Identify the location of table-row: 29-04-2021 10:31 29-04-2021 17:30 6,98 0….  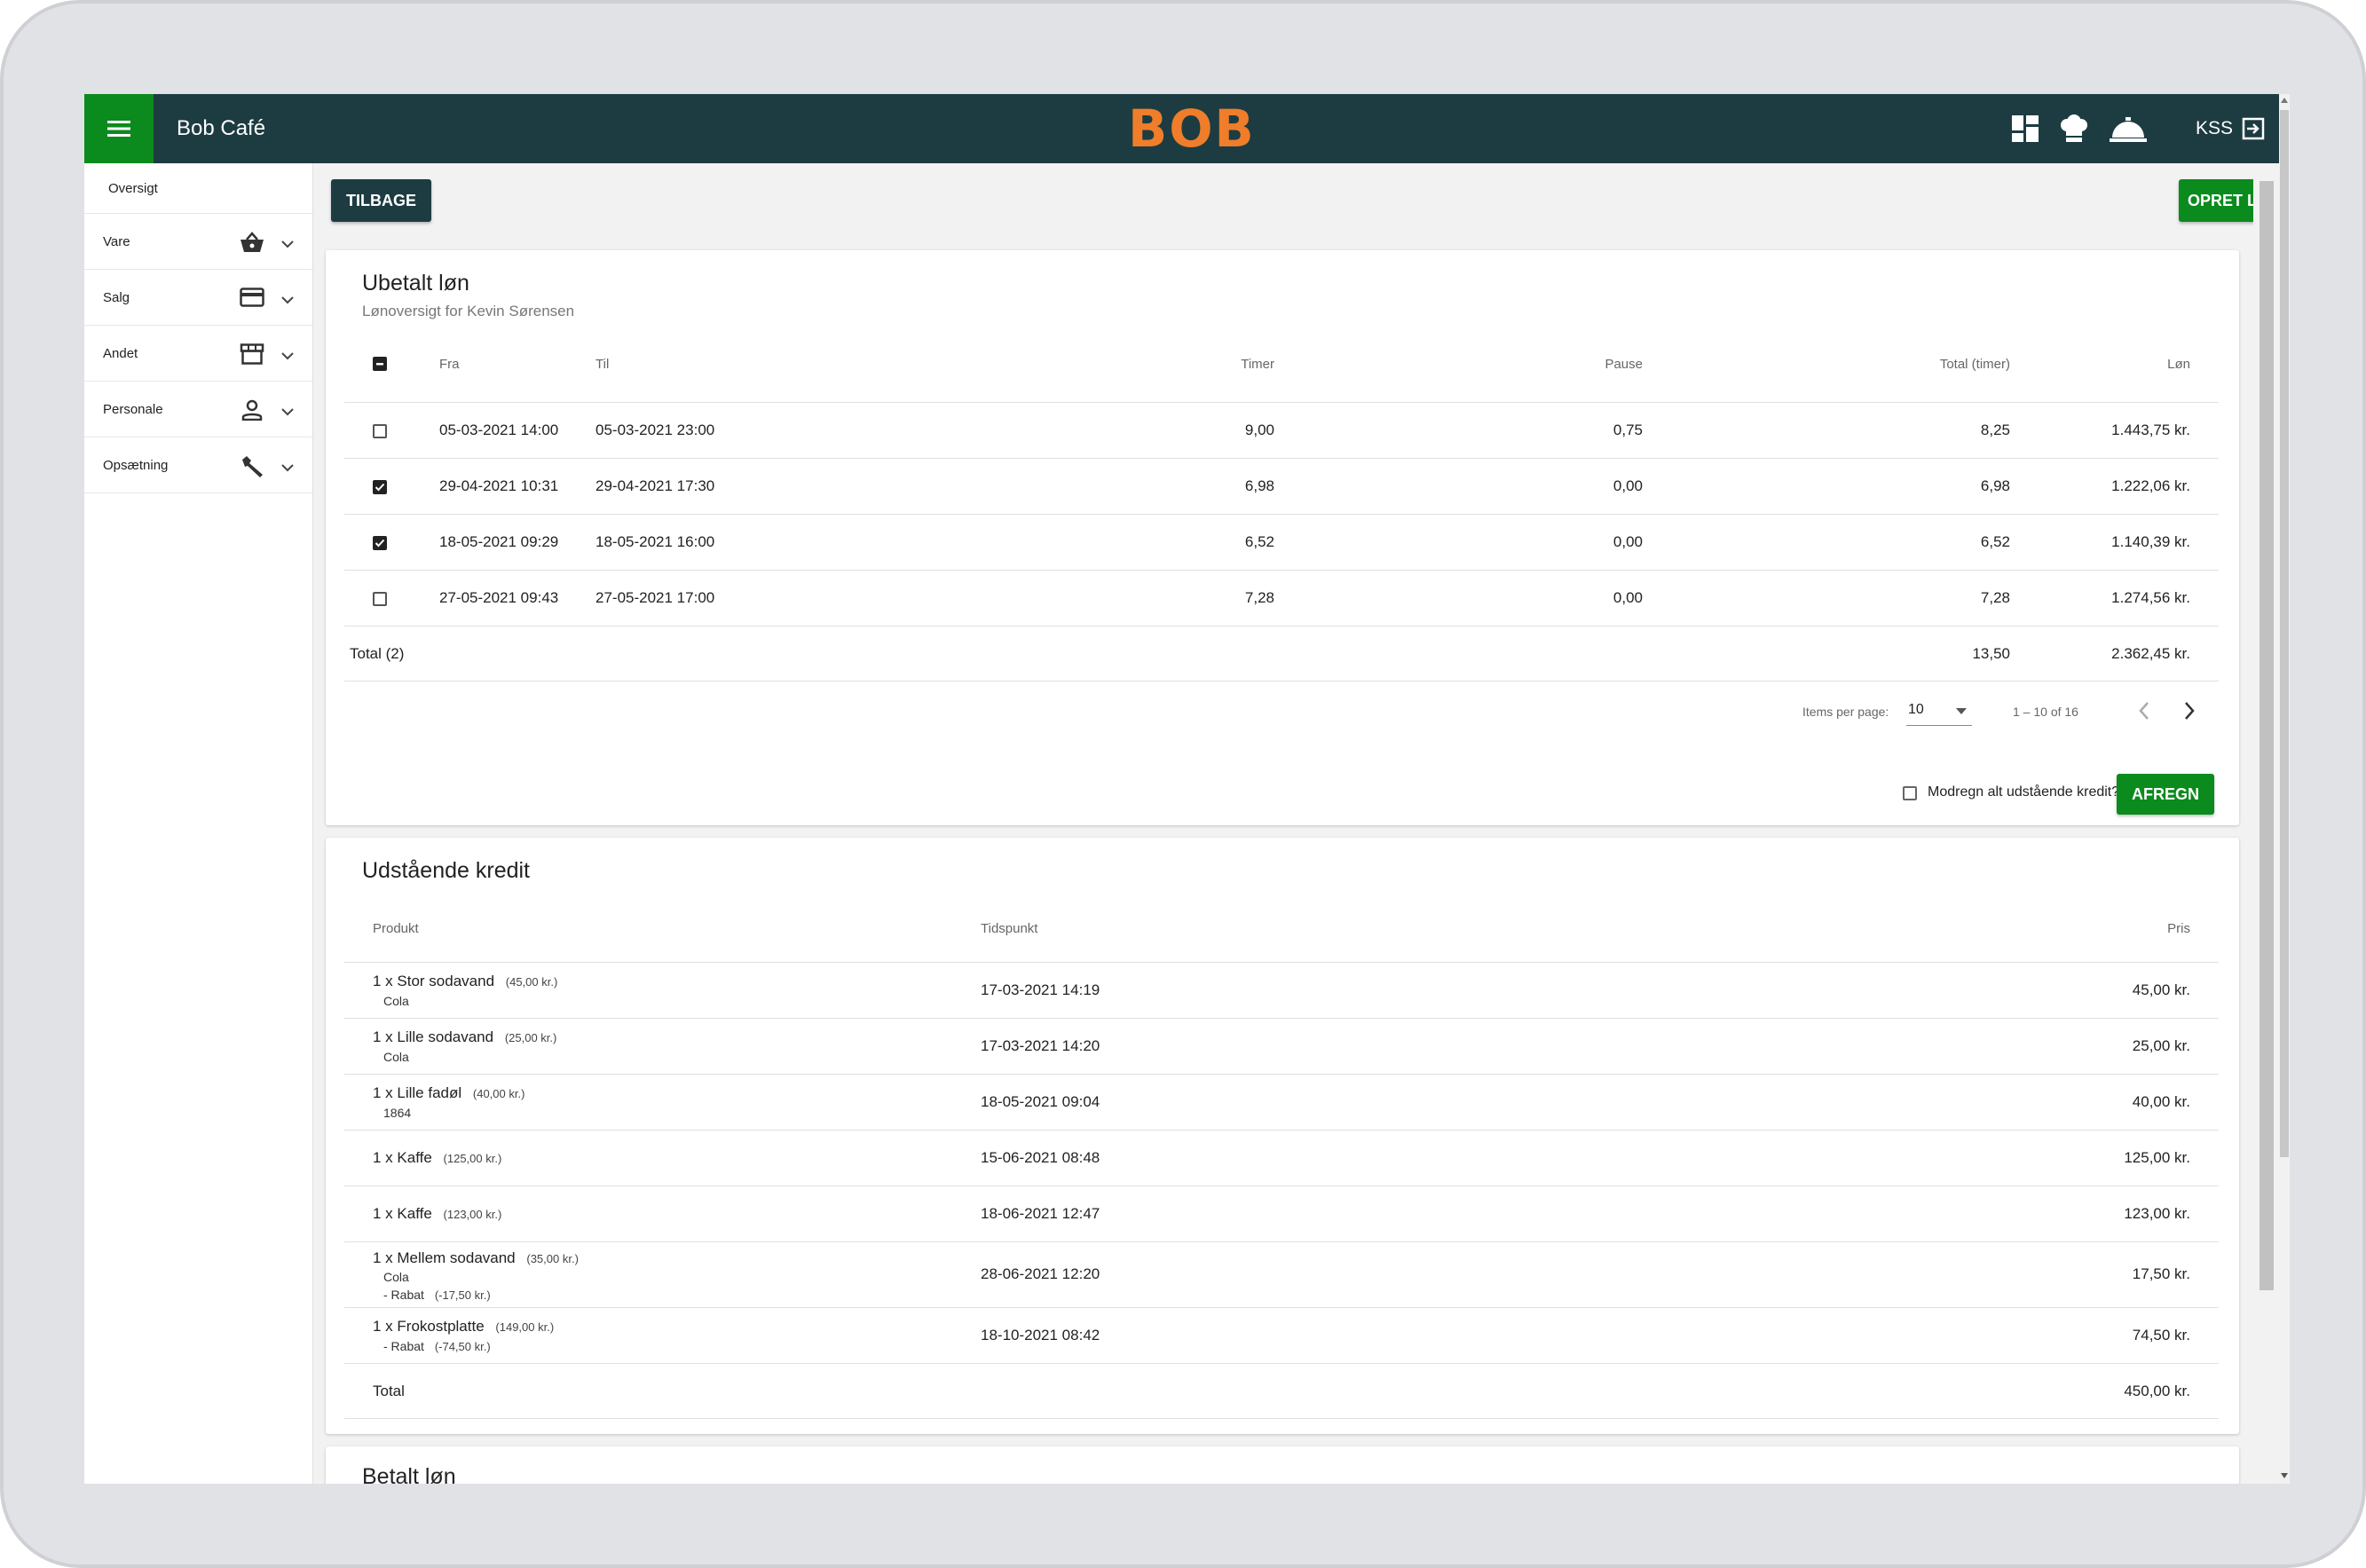
(1281, 486).